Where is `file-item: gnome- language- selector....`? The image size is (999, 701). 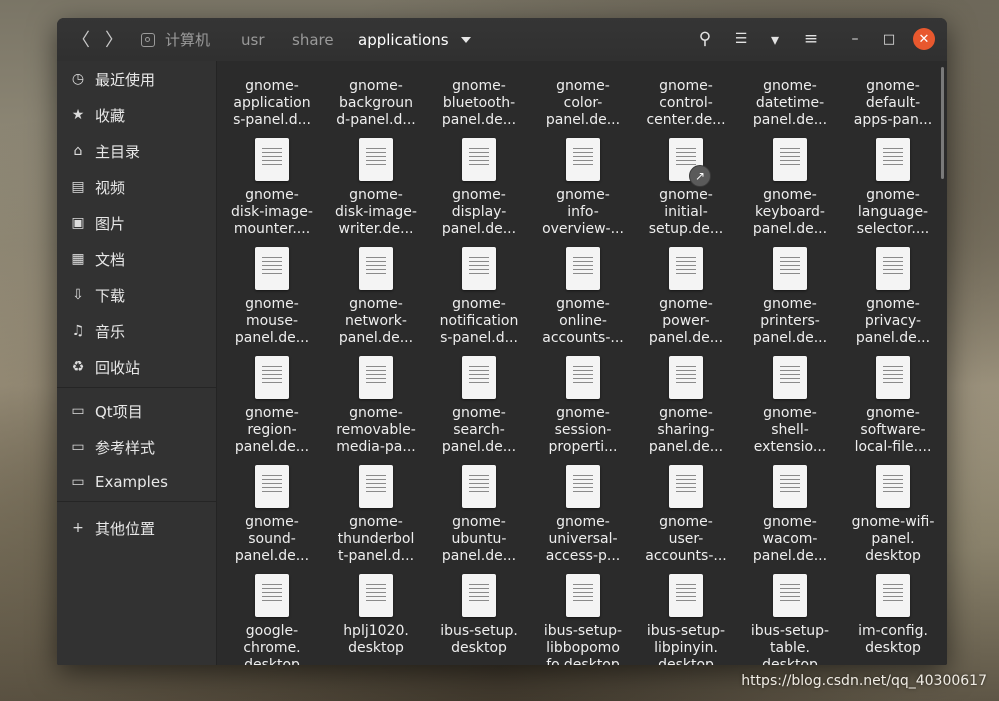 file-item: gnome- language- selector.... is located at coordinates (893, 188).